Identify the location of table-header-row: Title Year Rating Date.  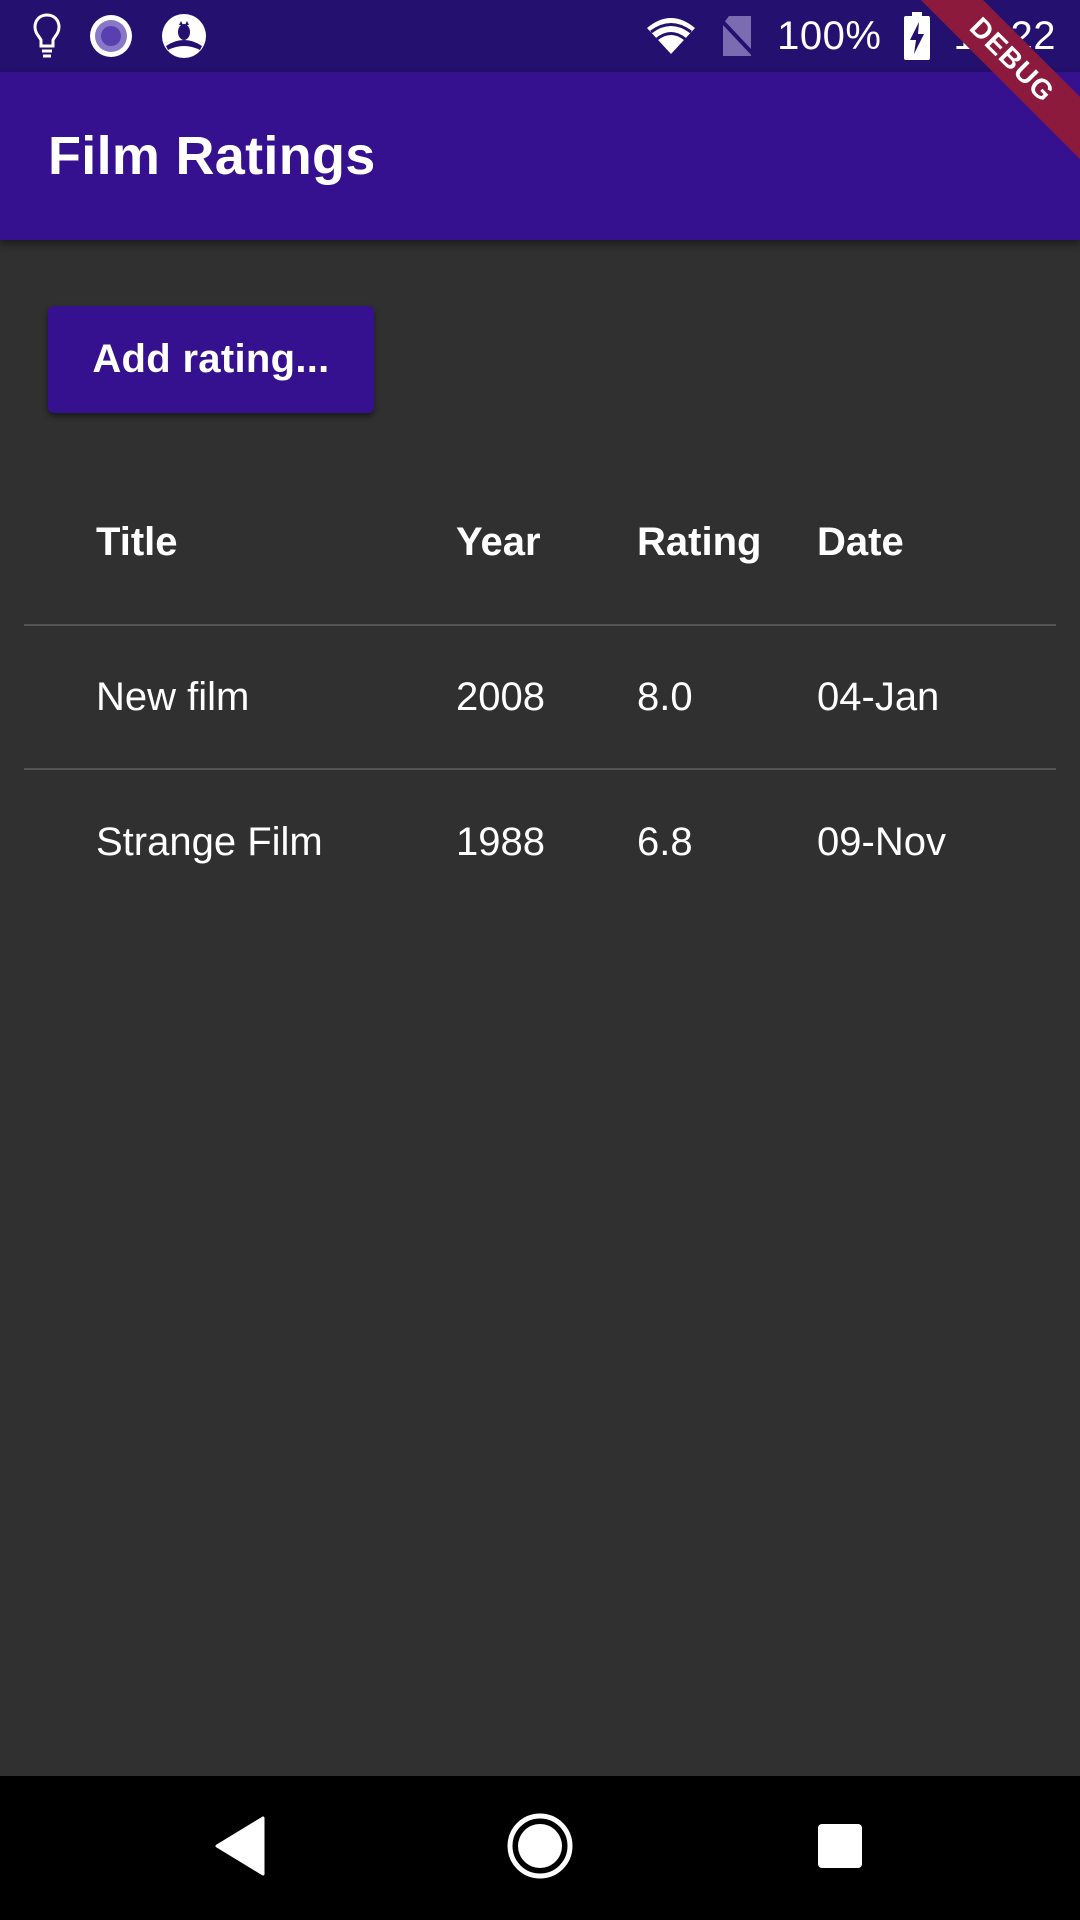
(540, 543).